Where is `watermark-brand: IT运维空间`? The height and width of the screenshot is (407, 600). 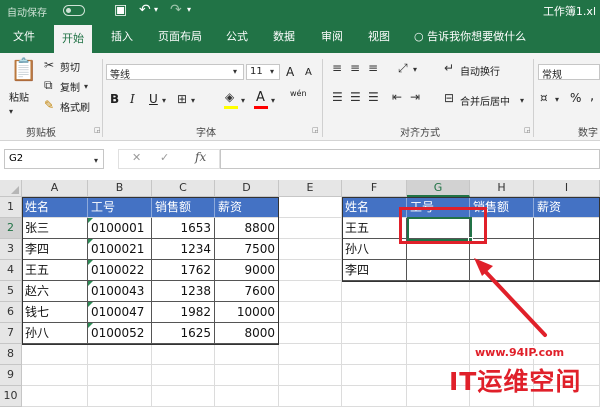 watermark-brand: IT运维空间 is located at coordinates (515, 381).